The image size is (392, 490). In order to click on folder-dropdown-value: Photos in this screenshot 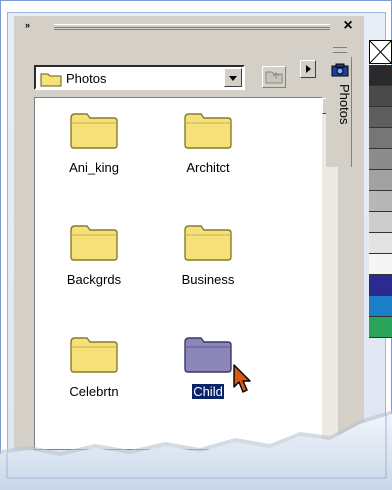, I will do `click(86, 78)`.